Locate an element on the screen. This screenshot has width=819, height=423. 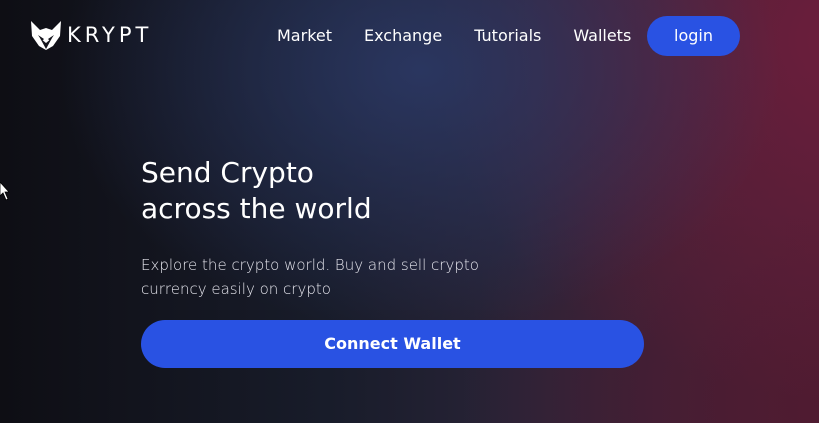
nav-link-tutorials: Tutorials is located at coordinates (507, 36).